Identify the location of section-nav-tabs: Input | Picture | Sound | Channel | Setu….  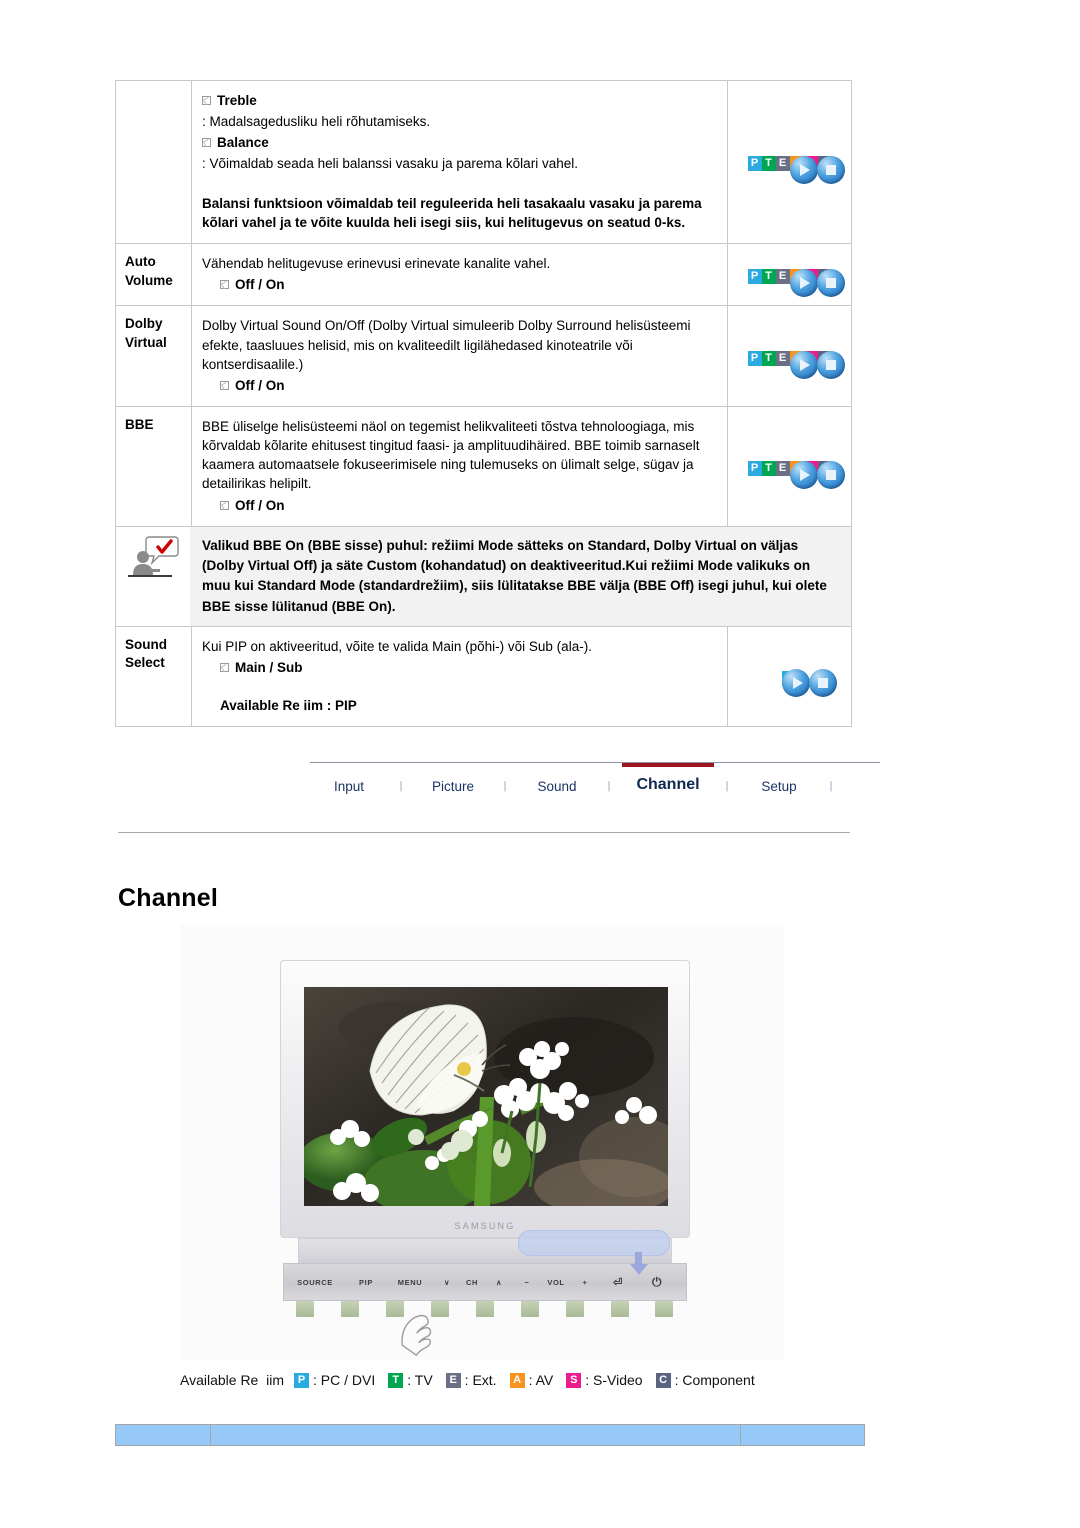
(595, 780).